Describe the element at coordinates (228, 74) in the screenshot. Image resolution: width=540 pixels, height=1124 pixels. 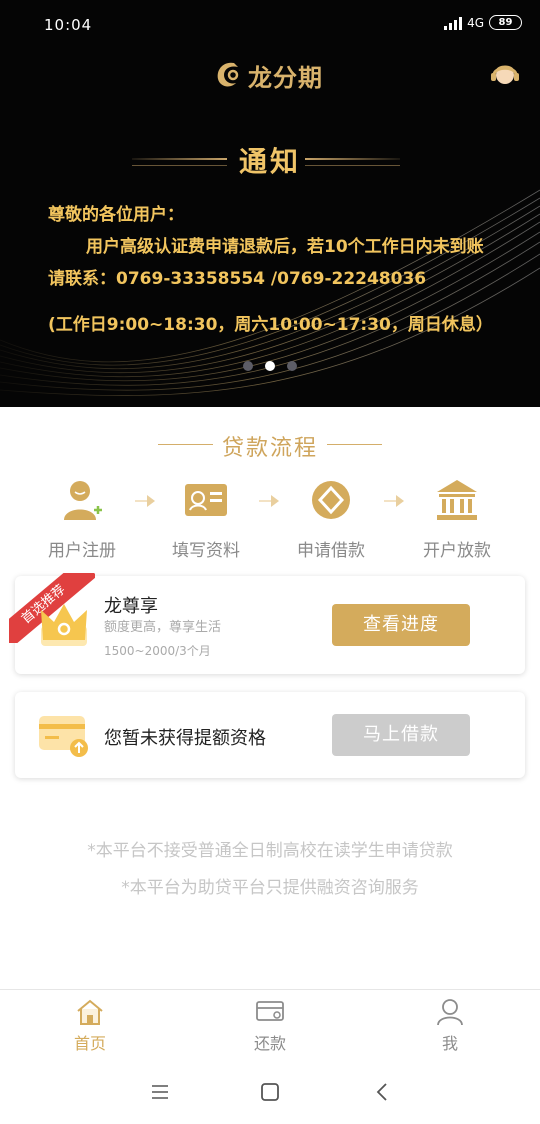
I see `dragon-logo-icon` at that location.